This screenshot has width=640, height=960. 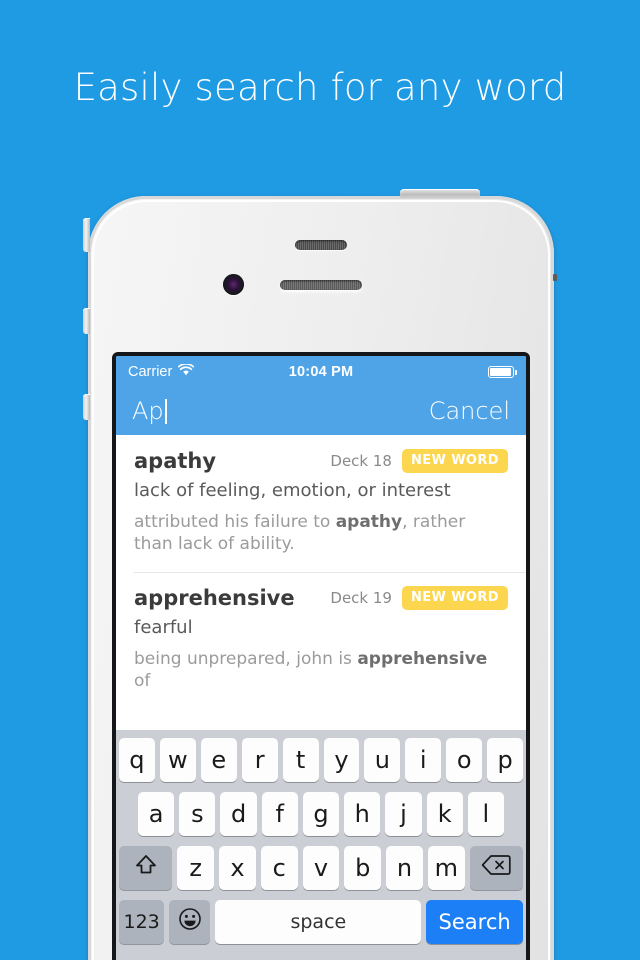 I want to click on status-bar-clock: 10:04 PM, so click(x=321, y=371).